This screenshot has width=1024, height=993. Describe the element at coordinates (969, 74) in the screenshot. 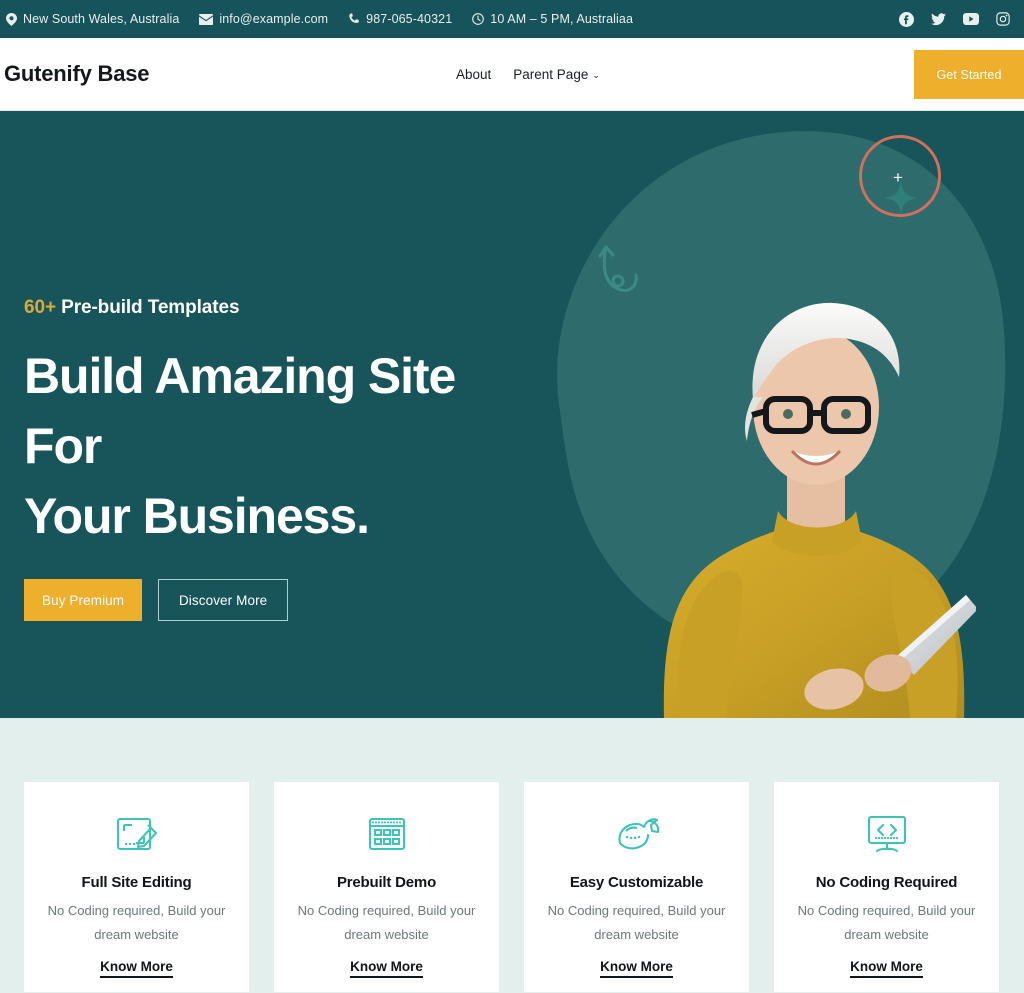

I see `get-started-button: Get Started` at that location.